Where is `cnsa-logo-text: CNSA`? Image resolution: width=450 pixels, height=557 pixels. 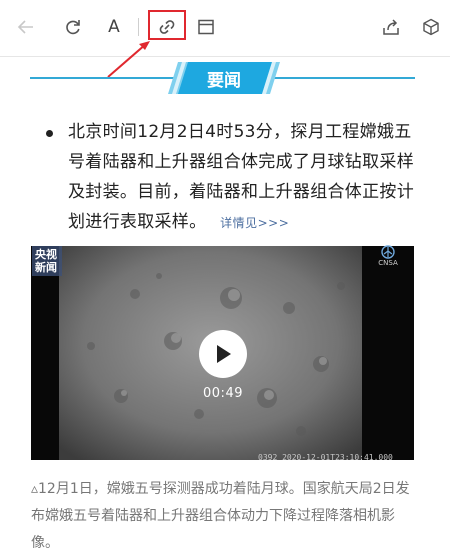 cnsa-logo-text: CNSA is located at coordinates (388, 263).